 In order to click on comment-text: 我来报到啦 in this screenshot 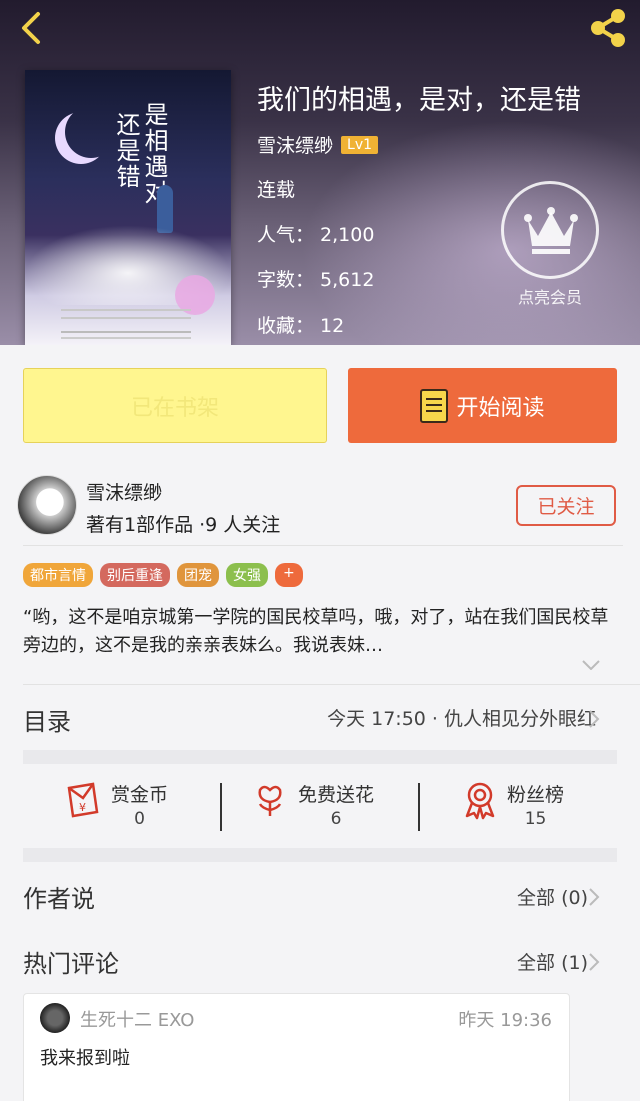, I will do `click(85, 1058)`.